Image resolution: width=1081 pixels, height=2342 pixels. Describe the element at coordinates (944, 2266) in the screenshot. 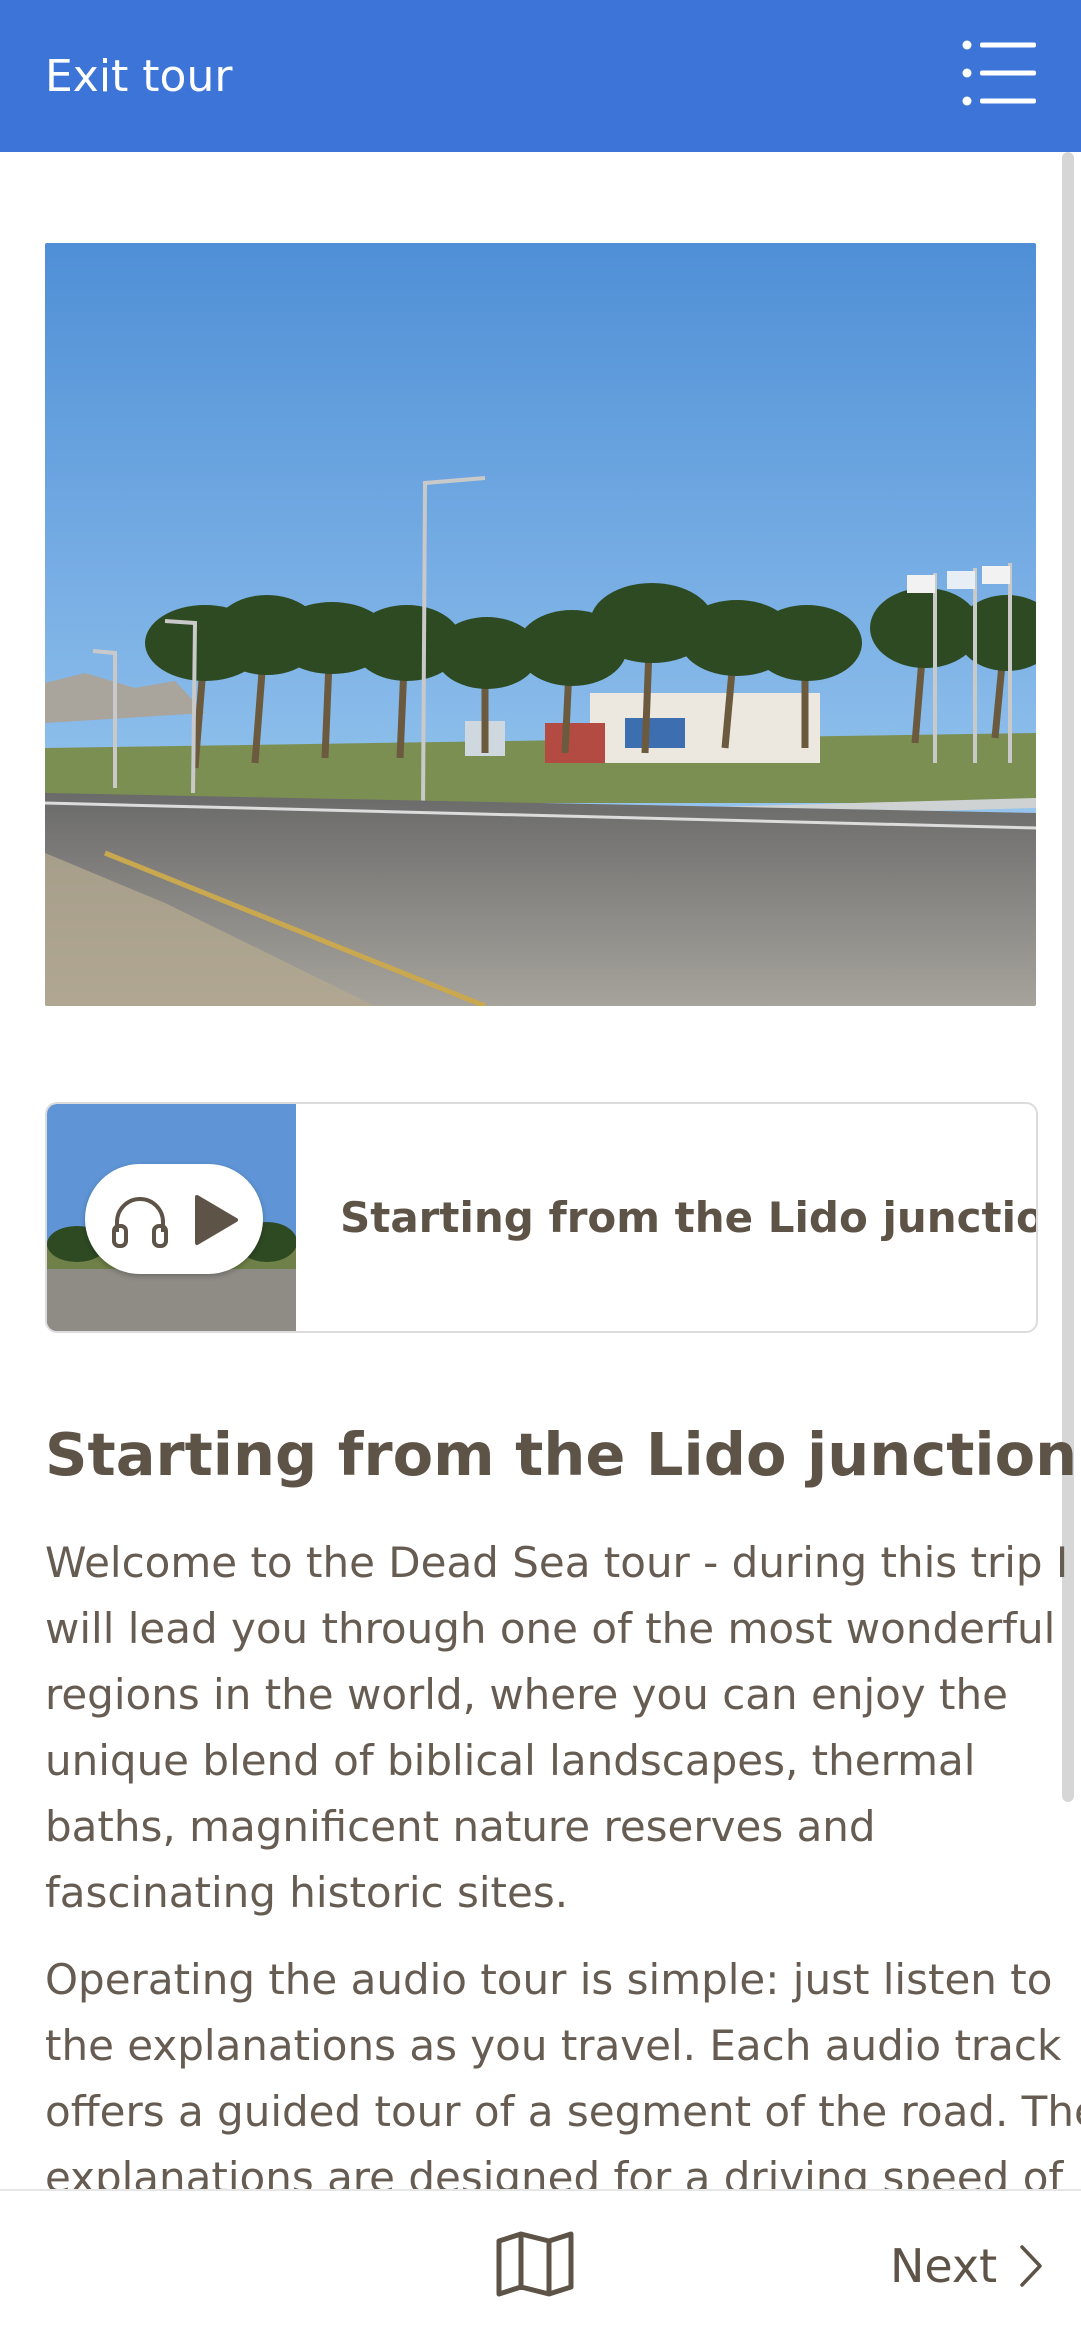

I see `next-label: Next` at that location.